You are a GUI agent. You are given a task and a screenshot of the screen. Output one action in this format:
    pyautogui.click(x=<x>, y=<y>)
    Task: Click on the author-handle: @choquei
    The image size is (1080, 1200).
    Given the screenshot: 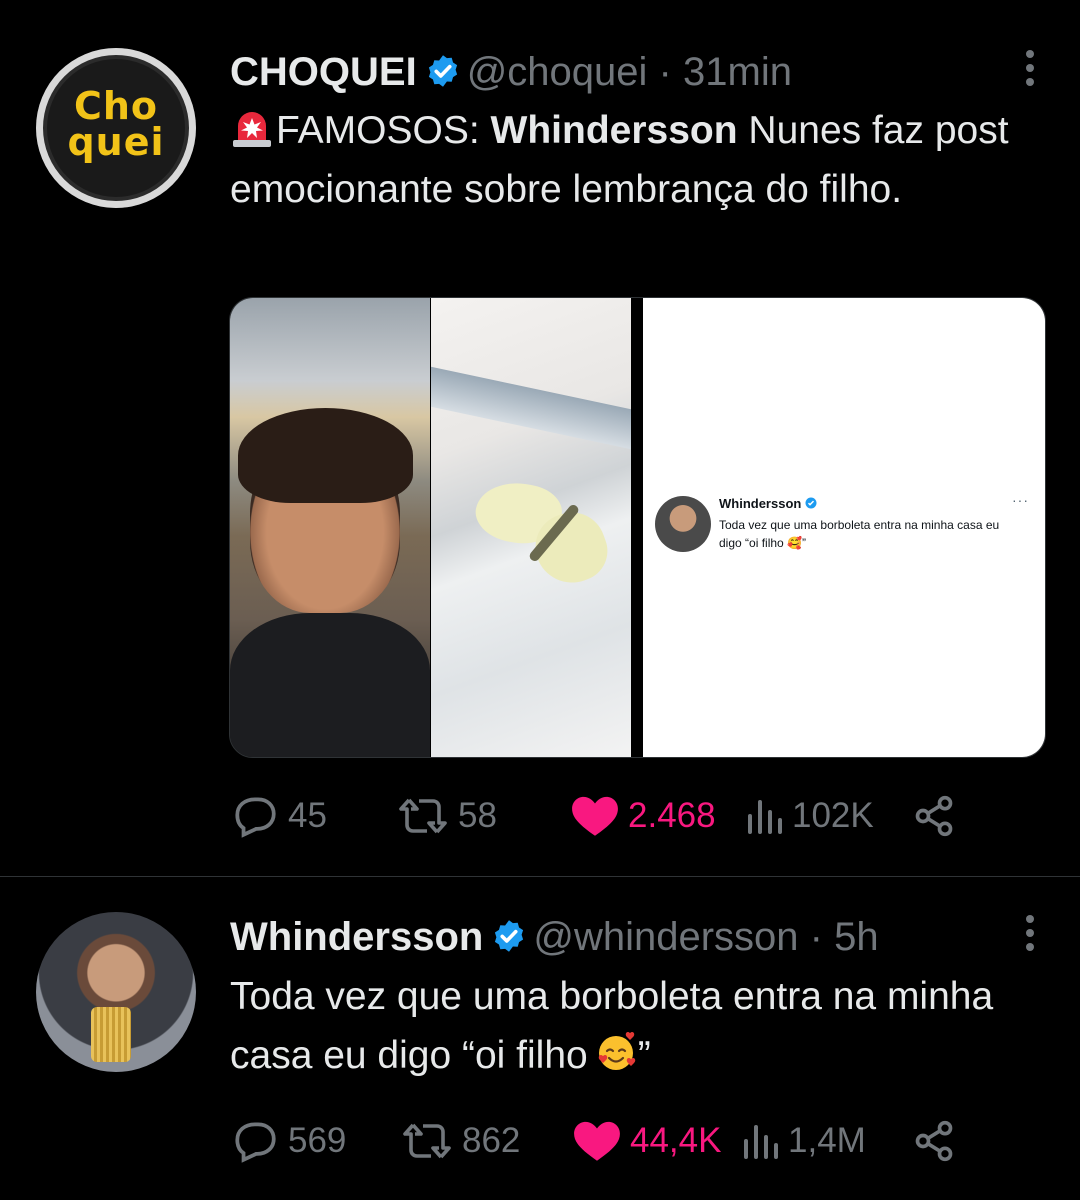 What is the action you would take?
    pyautogui.click(x=557, y=72)
    